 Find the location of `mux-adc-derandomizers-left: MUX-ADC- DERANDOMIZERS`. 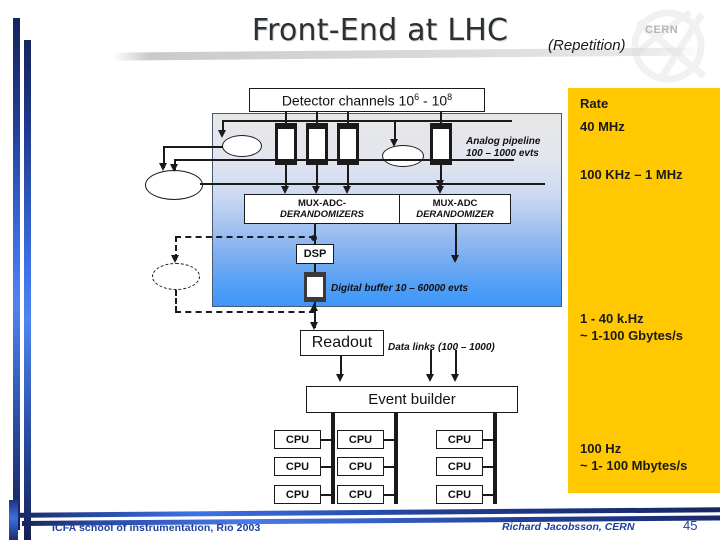

mux-adc-derandomizers-left: MUX-ADC- DERANDOMIZERS is located at coordinates (322, 209).